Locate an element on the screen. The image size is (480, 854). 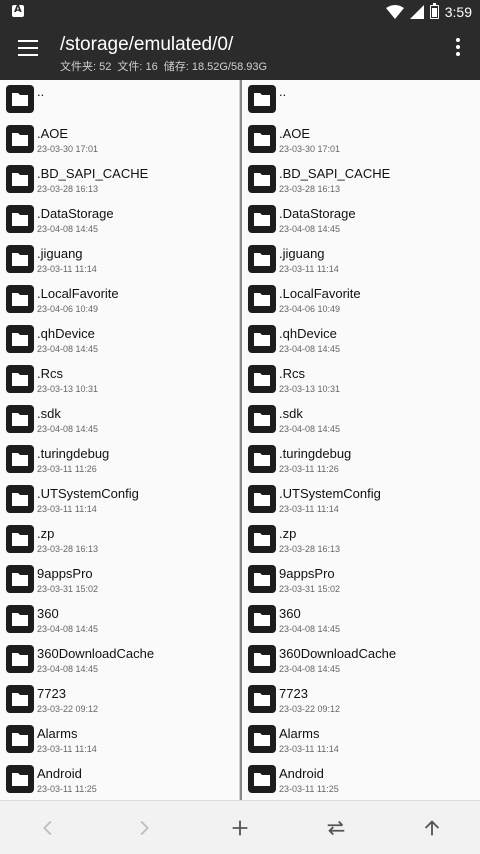
folder-date: 23-03-28 16:13 is located at coordinates (310, 549).